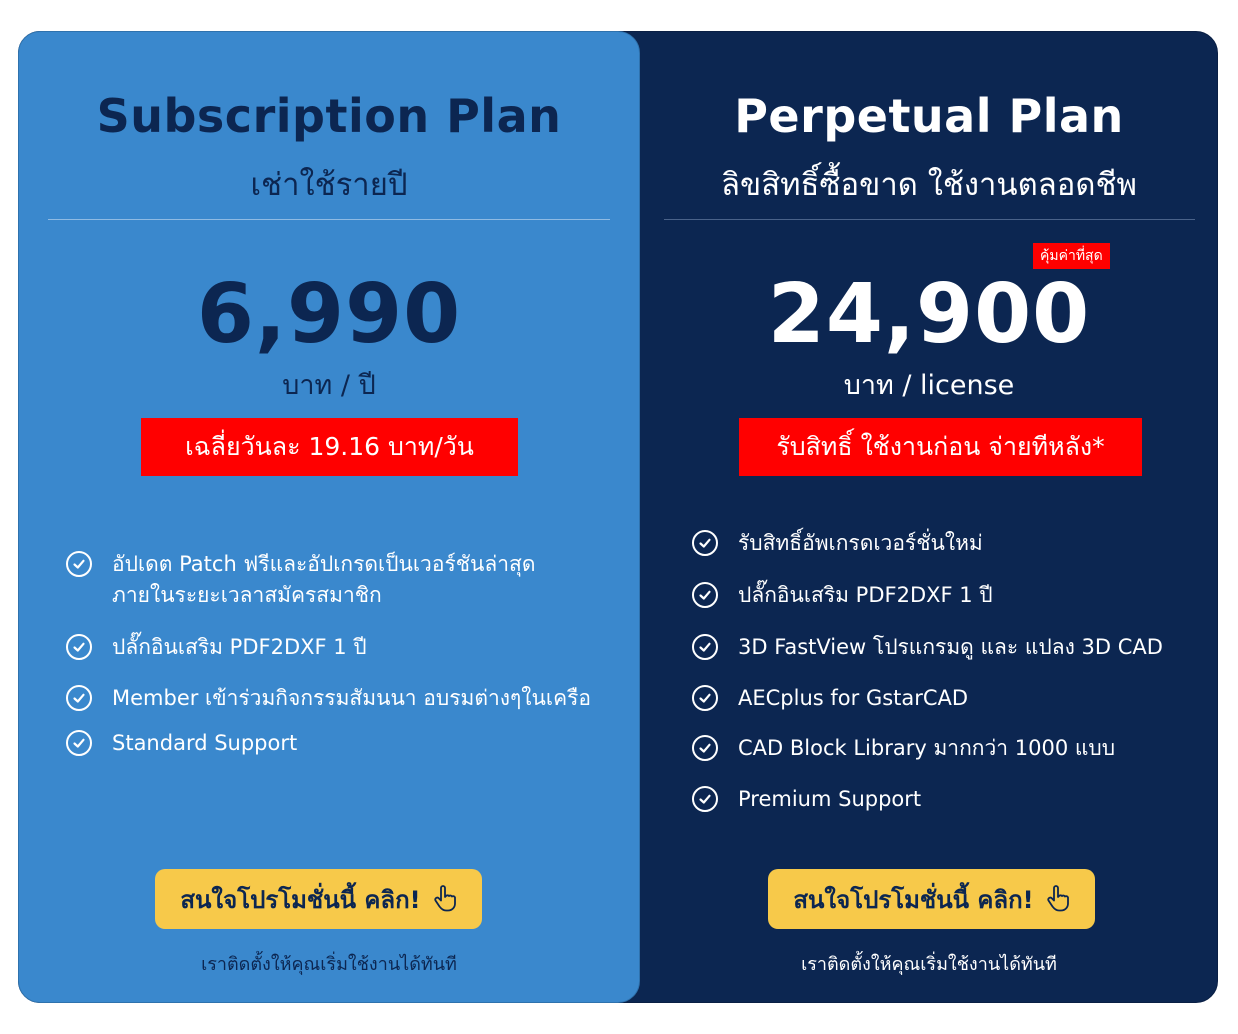 The width and height of the screenshot is (1238, 1034). What do you see at coordinates (329, 964) in the screenshot?
I see `subscription-install-note: เราติดตั้งให้คุณเริ่มใช้งานได้ทันที` at bounding box center [329, 964].